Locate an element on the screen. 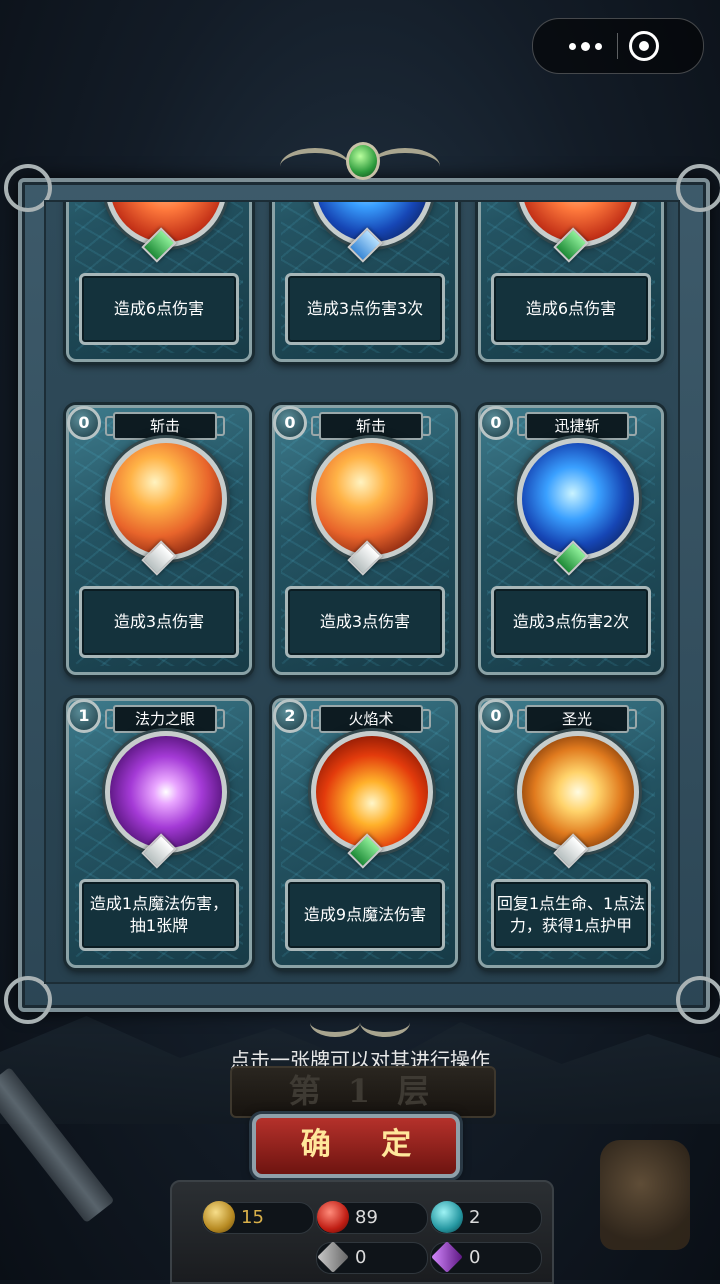 Image resolution: width=720 pixels, height=1284 pixels. health-orb-icon is located at coordinates (333, 1217).